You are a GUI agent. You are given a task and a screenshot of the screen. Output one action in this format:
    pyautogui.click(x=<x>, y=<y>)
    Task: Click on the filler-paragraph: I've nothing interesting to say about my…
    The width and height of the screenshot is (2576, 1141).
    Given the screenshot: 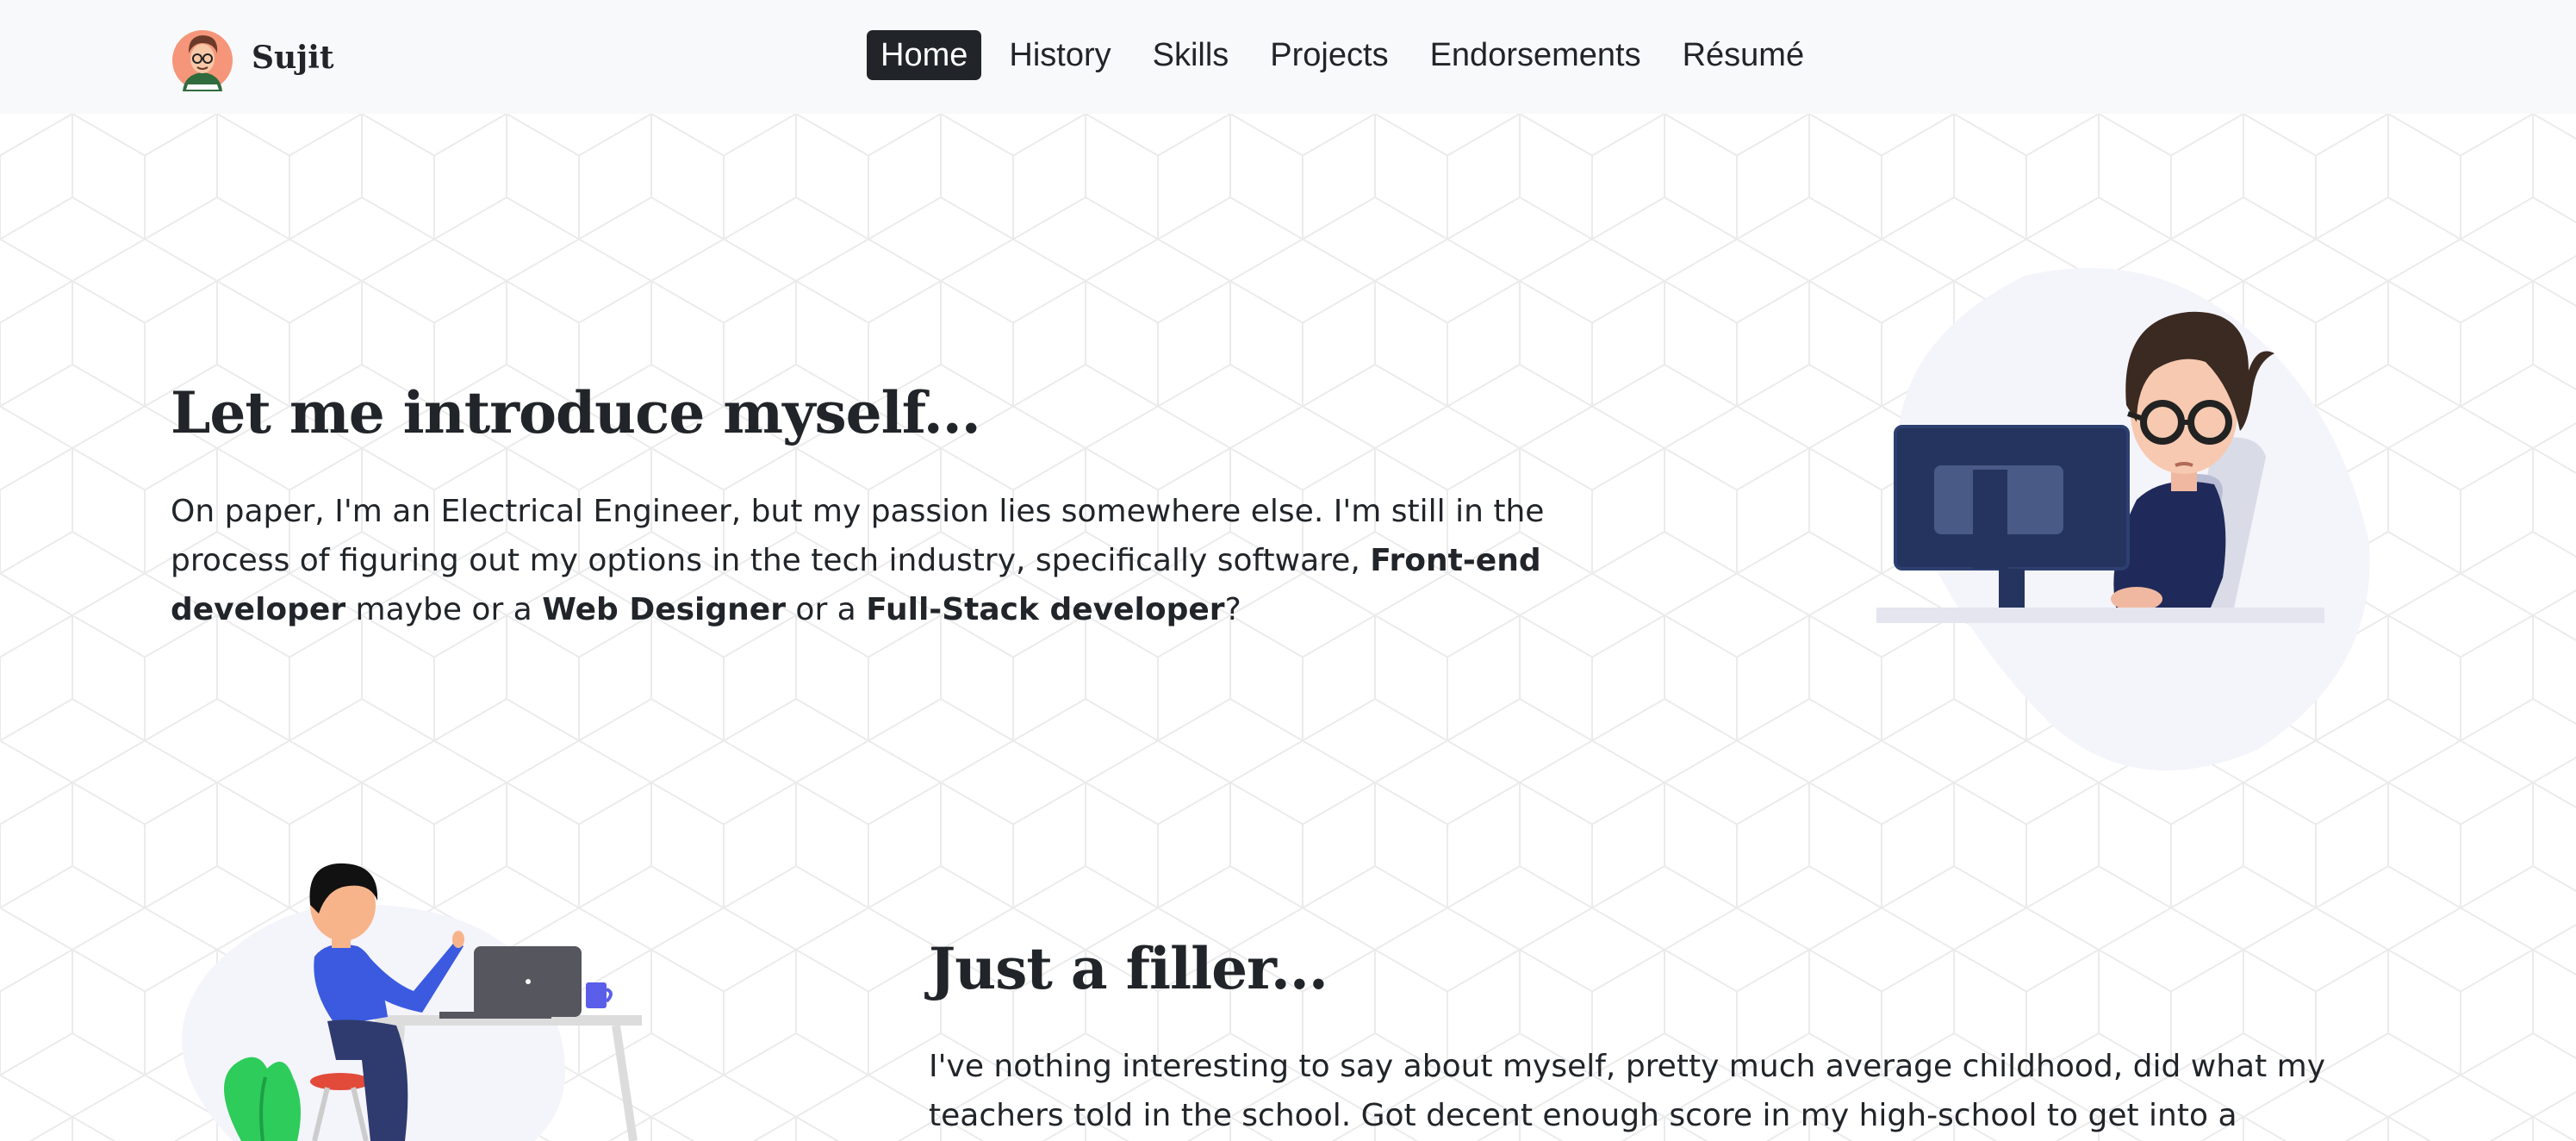 What is the action you would take?
    pyautogui.click(x=1628, y=1091)
    